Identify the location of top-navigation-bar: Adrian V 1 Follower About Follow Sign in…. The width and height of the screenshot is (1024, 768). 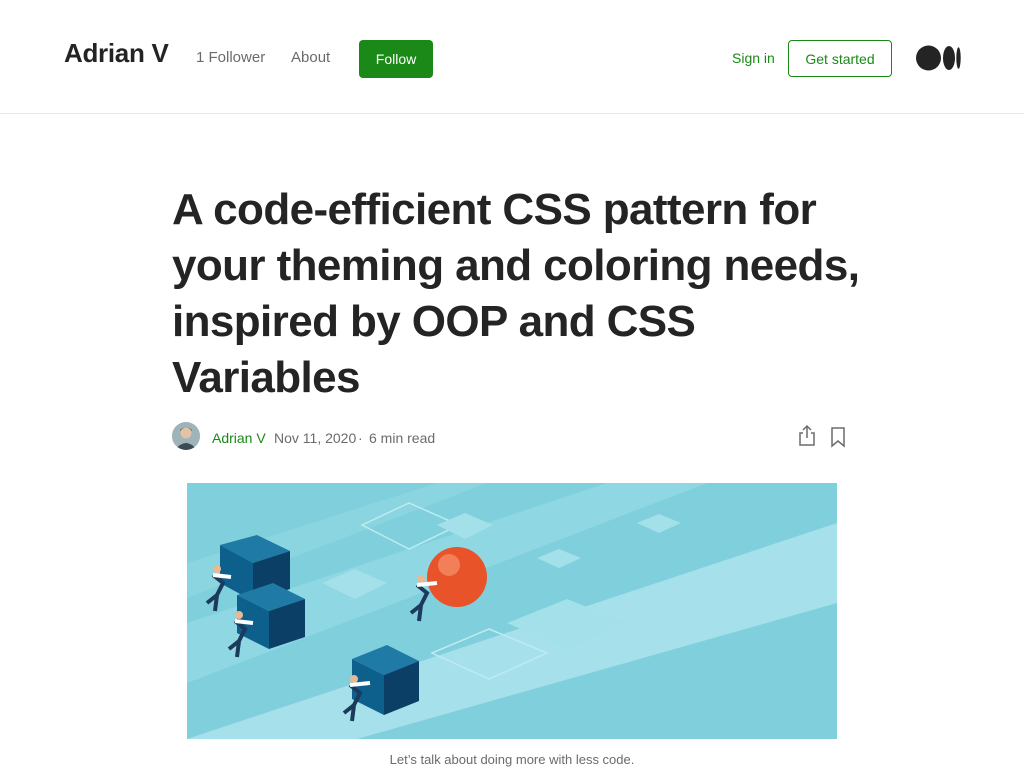
(512, 57).